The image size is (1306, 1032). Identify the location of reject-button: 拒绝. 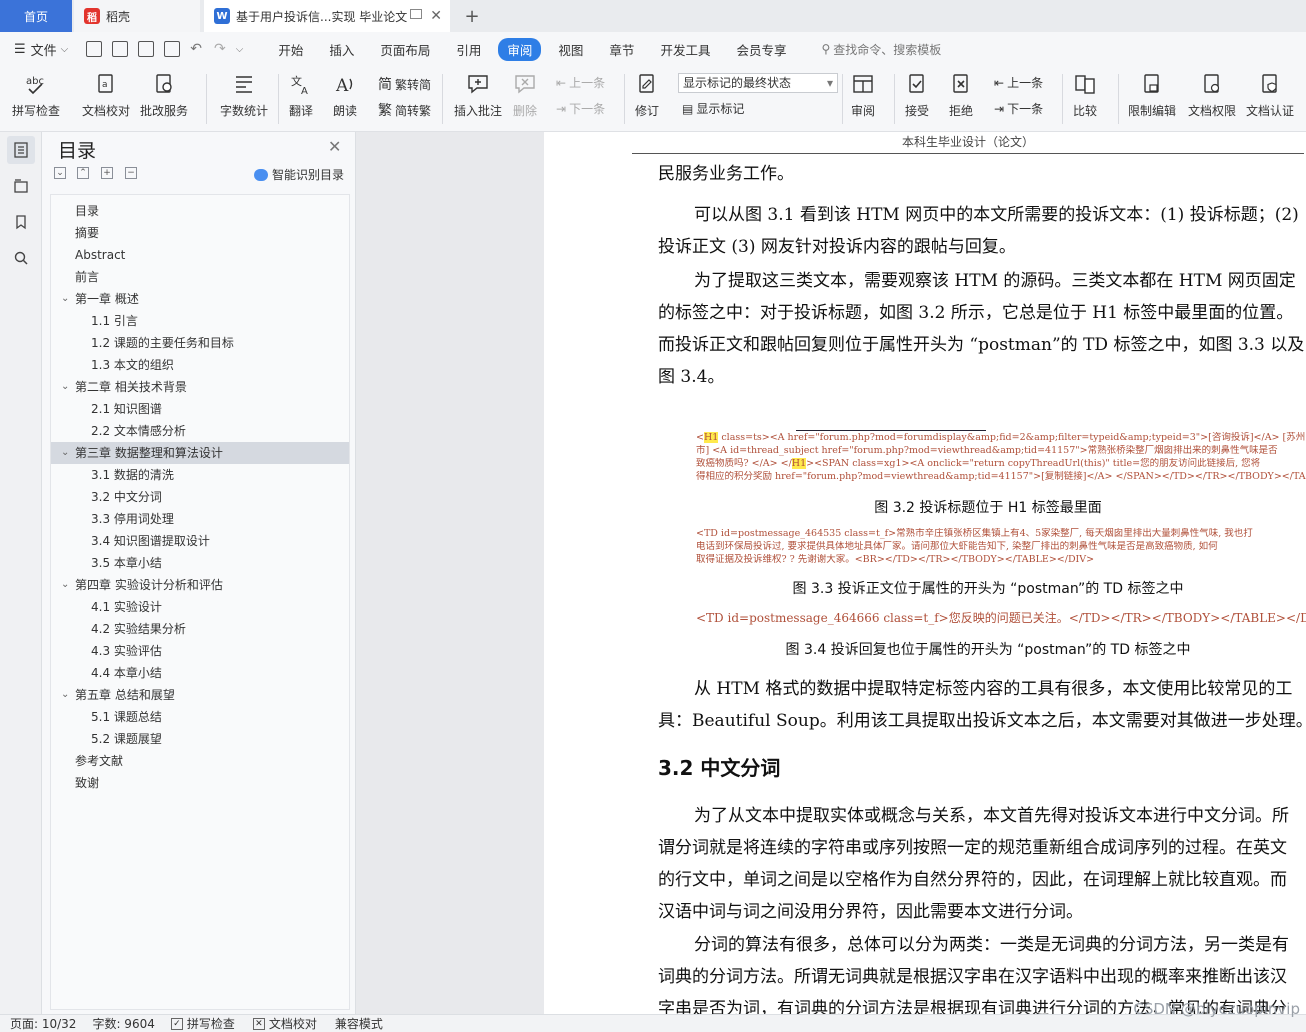
(961, 94).